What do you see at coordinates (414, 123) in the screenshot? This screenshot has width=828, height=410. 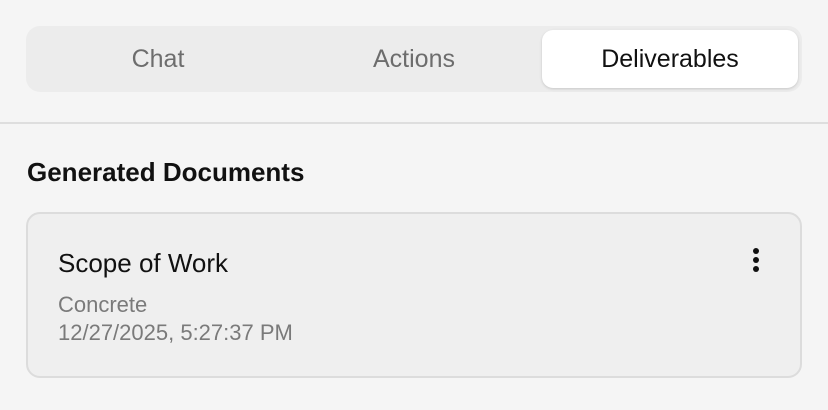 I see `header-divider` at bounding box center [414, 123].